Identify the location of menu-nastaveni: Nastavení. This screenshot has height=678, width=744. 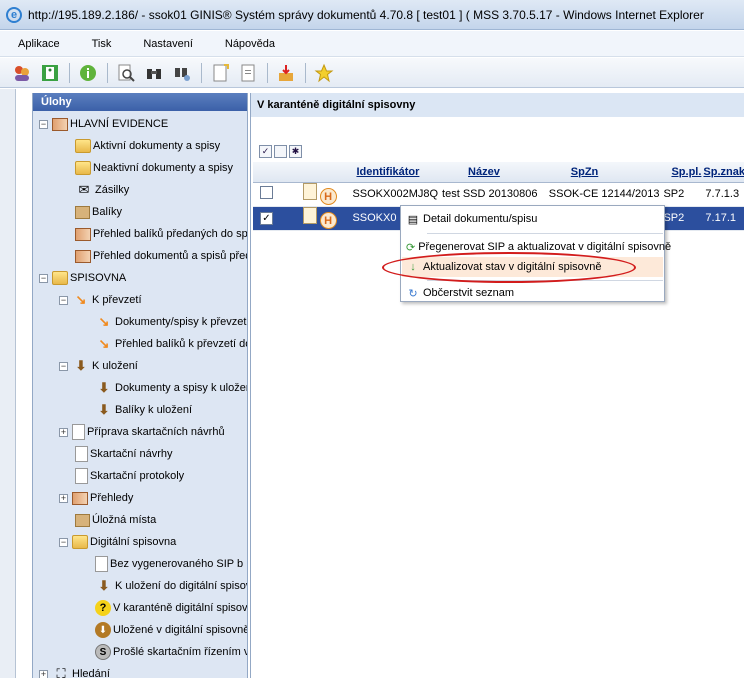
(168, 44).